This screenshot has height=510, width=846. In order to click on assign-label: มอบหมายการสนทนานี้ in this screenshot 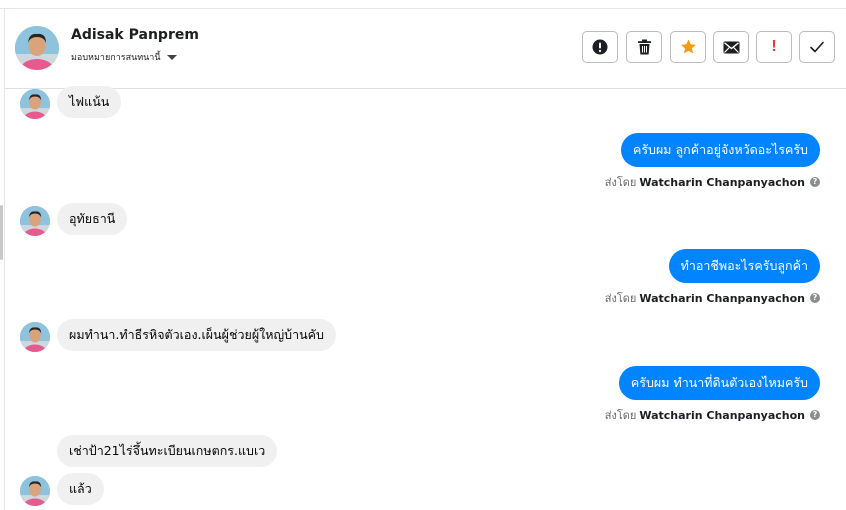, I will do `click(116, 58)`.